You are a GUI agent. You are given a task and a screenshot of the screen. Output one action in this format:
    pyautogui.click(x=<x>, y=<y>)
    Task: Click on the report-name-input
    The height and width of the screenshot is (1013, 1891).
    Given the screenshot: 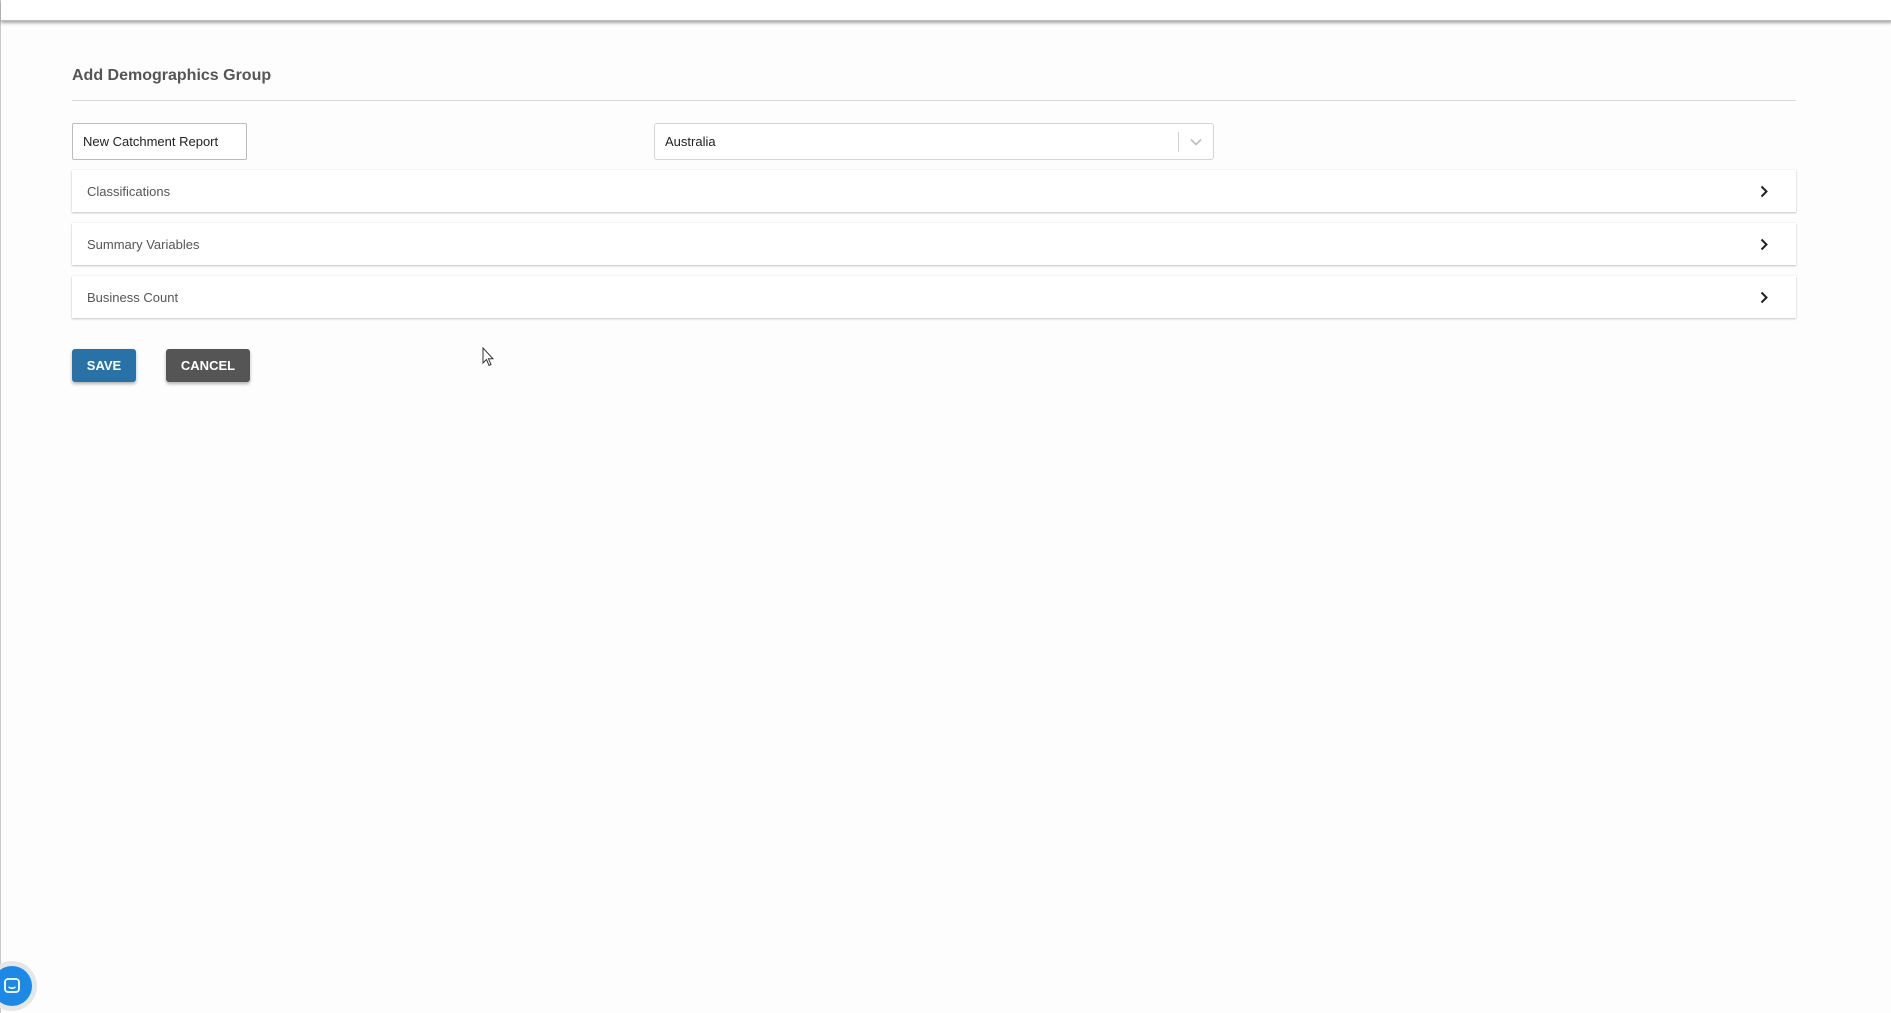 What is the action you would take?
    pyautogui.click(x=159, y=141)
    